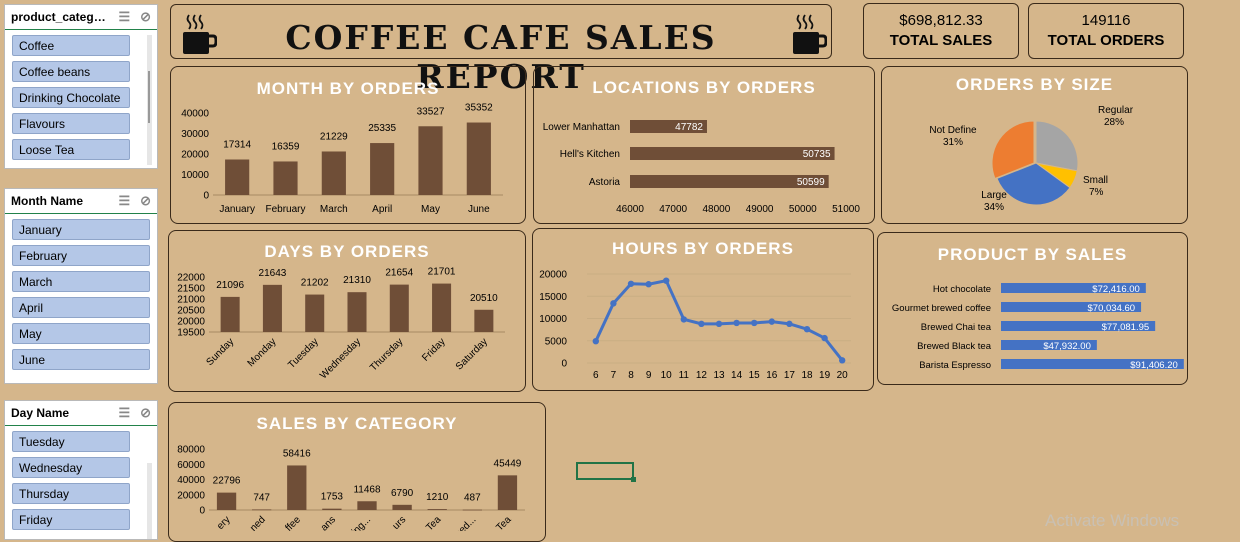 This screenshot has height=542, width=1240. Describe the element at coordinates (402, 493) in the screenshot. I see `data-label: 6790` at that location.